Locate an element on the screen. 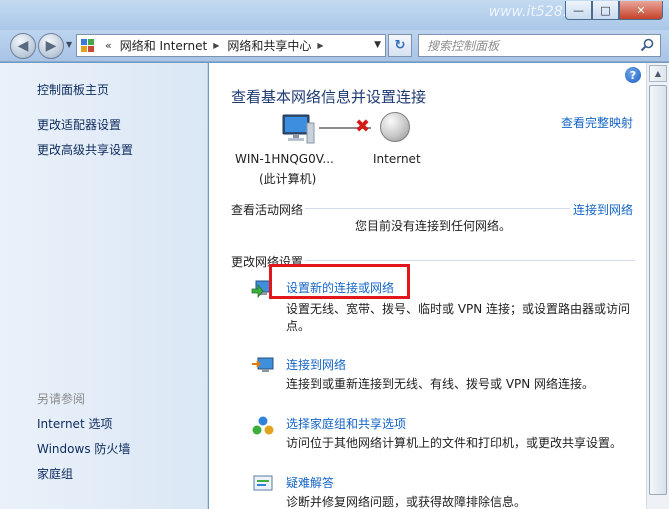 The image size is (669, 509). troubleshoot-link: 疑难解答 is located at coordinates (310, 482).